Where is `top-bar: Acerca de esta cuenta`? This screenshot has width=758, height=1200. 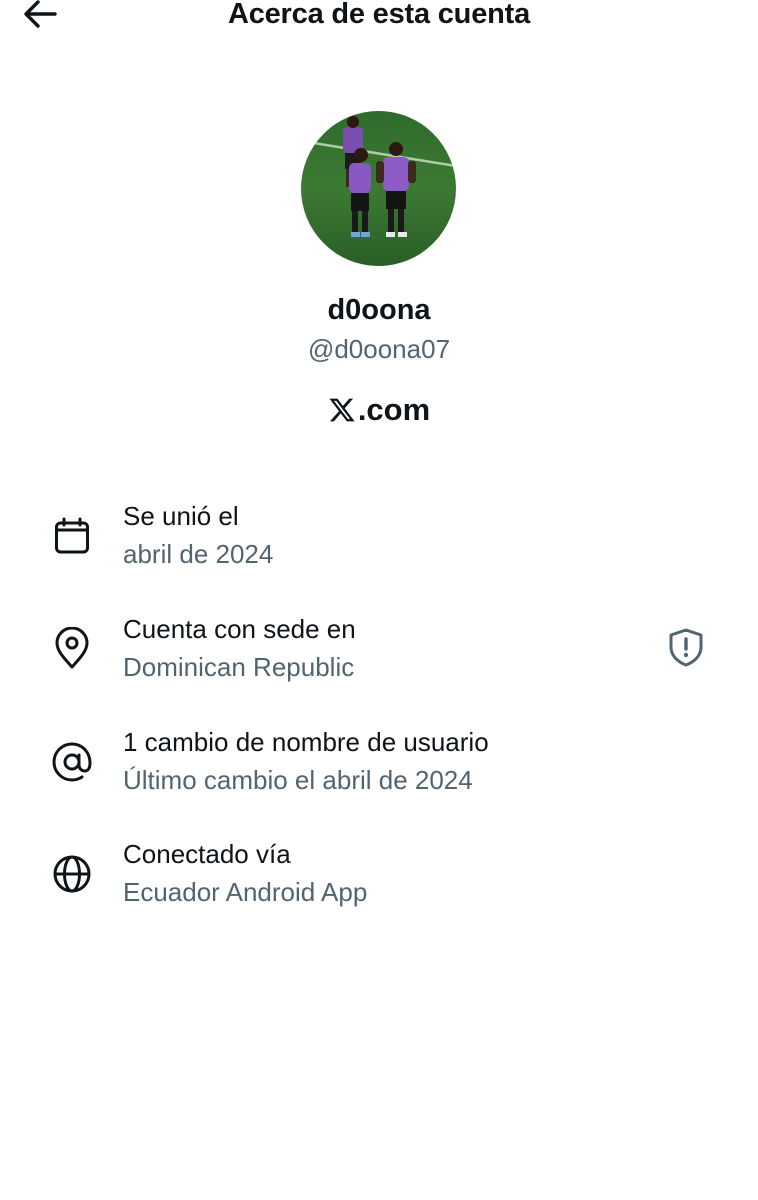
top-bar: Acerca de esta cuenta is located at coordinates (379, 20).